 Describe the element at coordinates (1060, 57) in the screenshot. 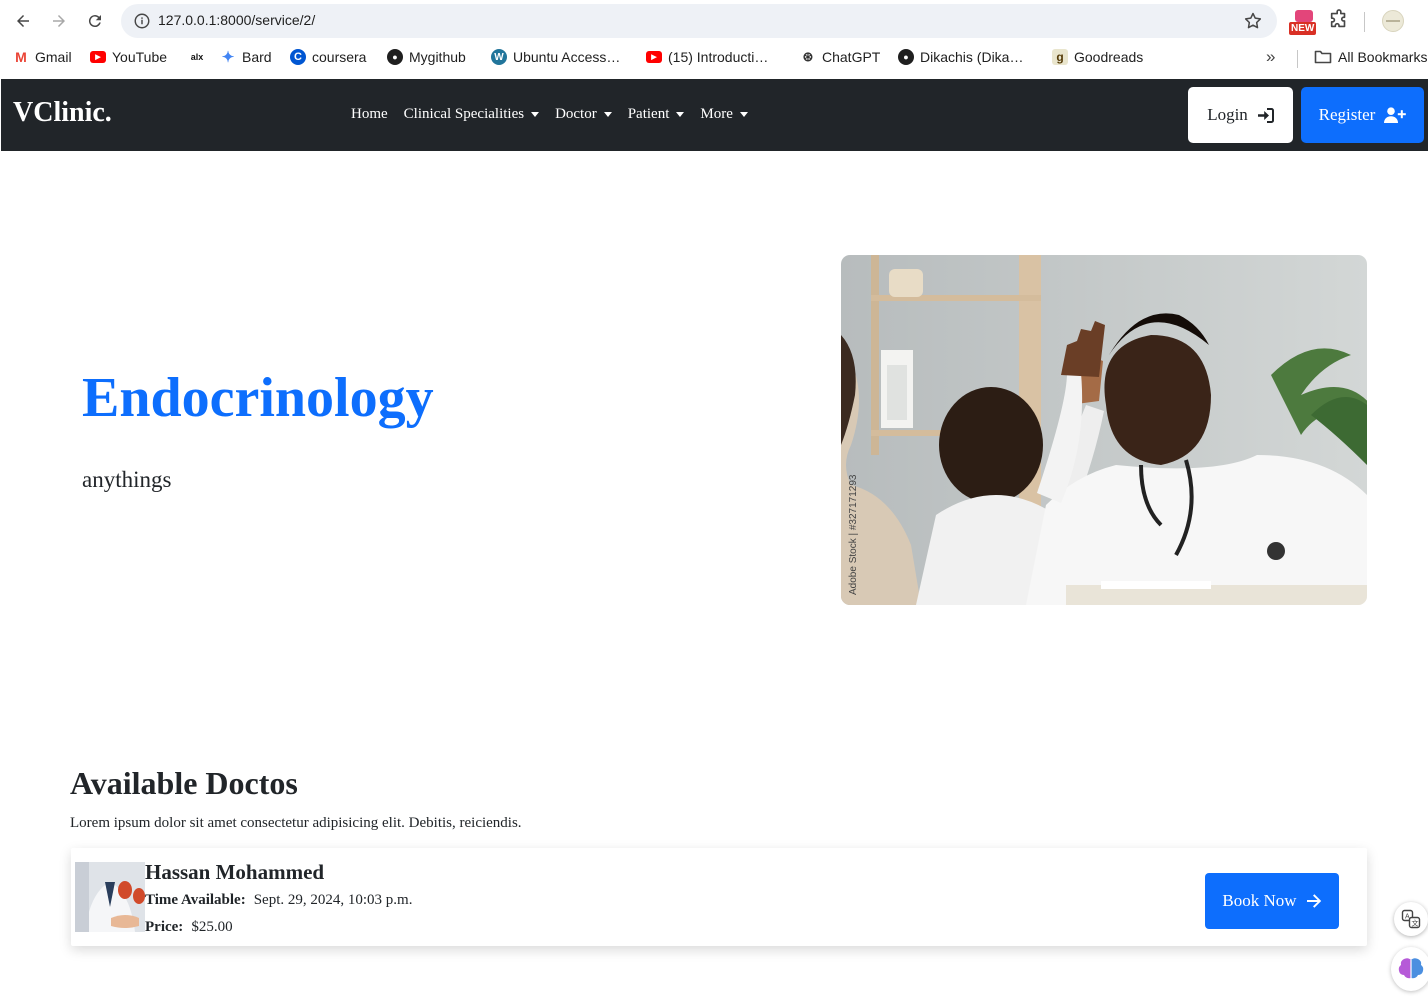

I see `goodreads-icon: g` at that location.